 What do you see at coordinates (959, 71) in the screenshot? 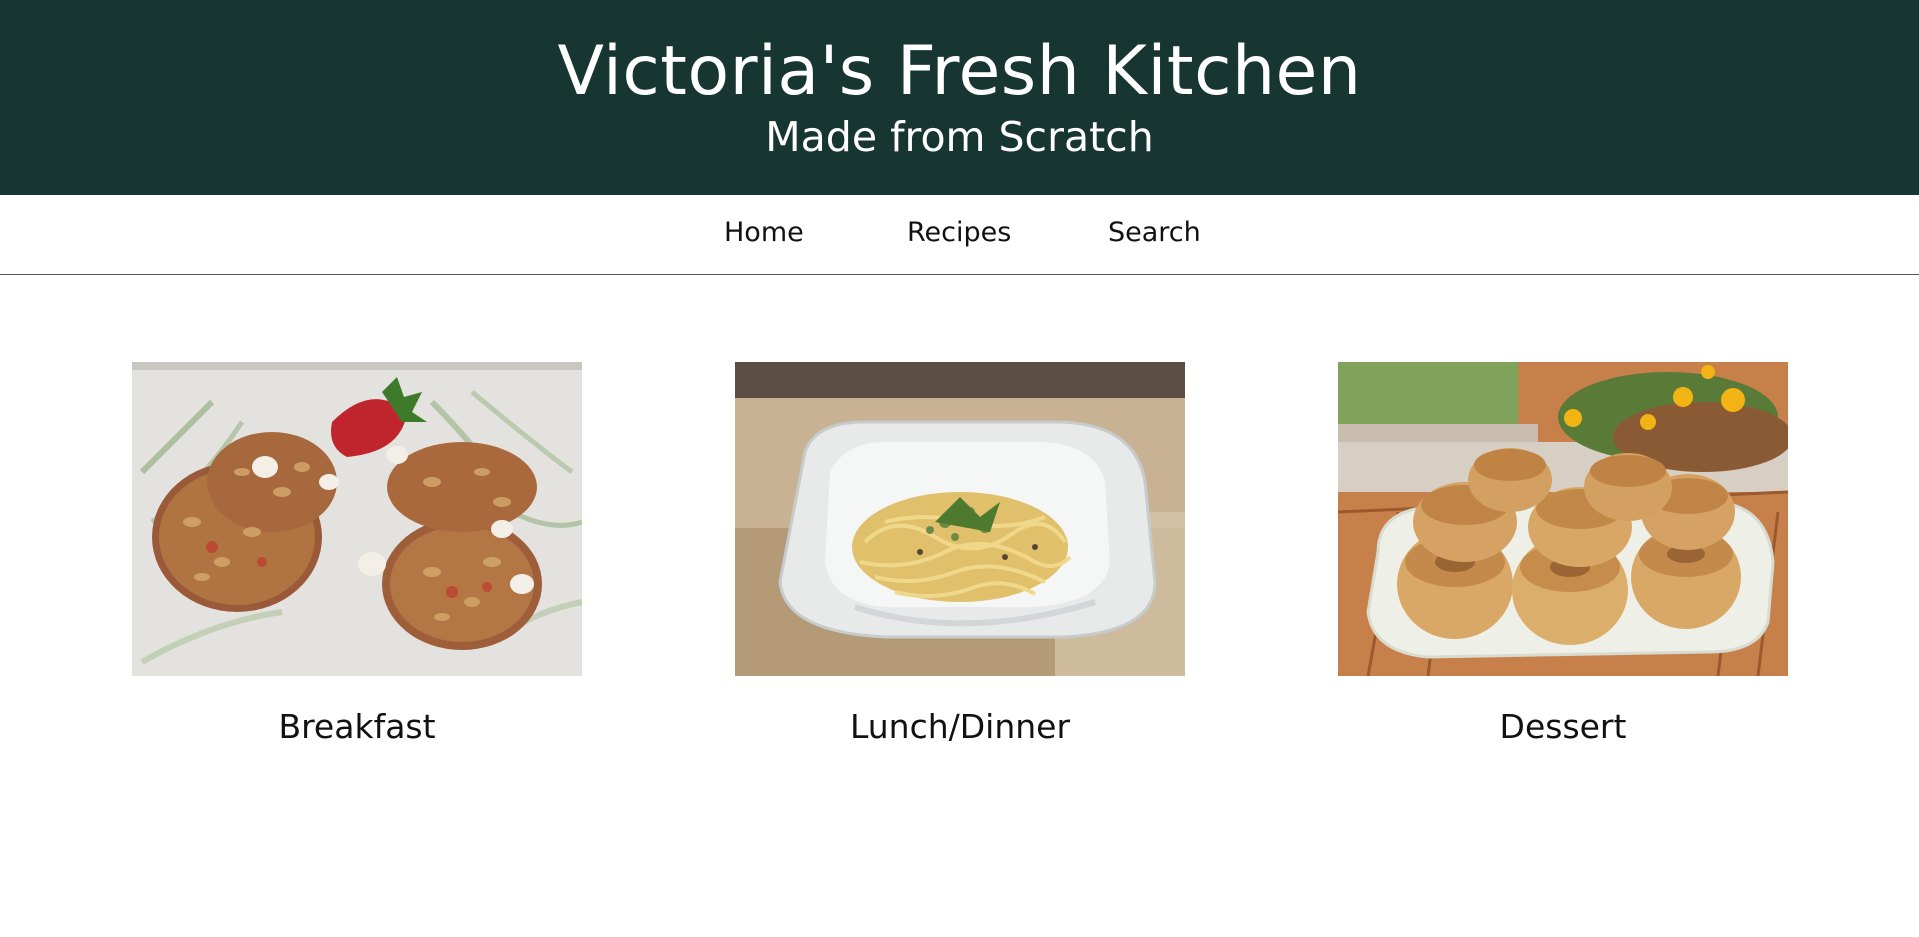
I see `site-title: Victoria's Fresh Kitchen` at bounding box center [959, 71].